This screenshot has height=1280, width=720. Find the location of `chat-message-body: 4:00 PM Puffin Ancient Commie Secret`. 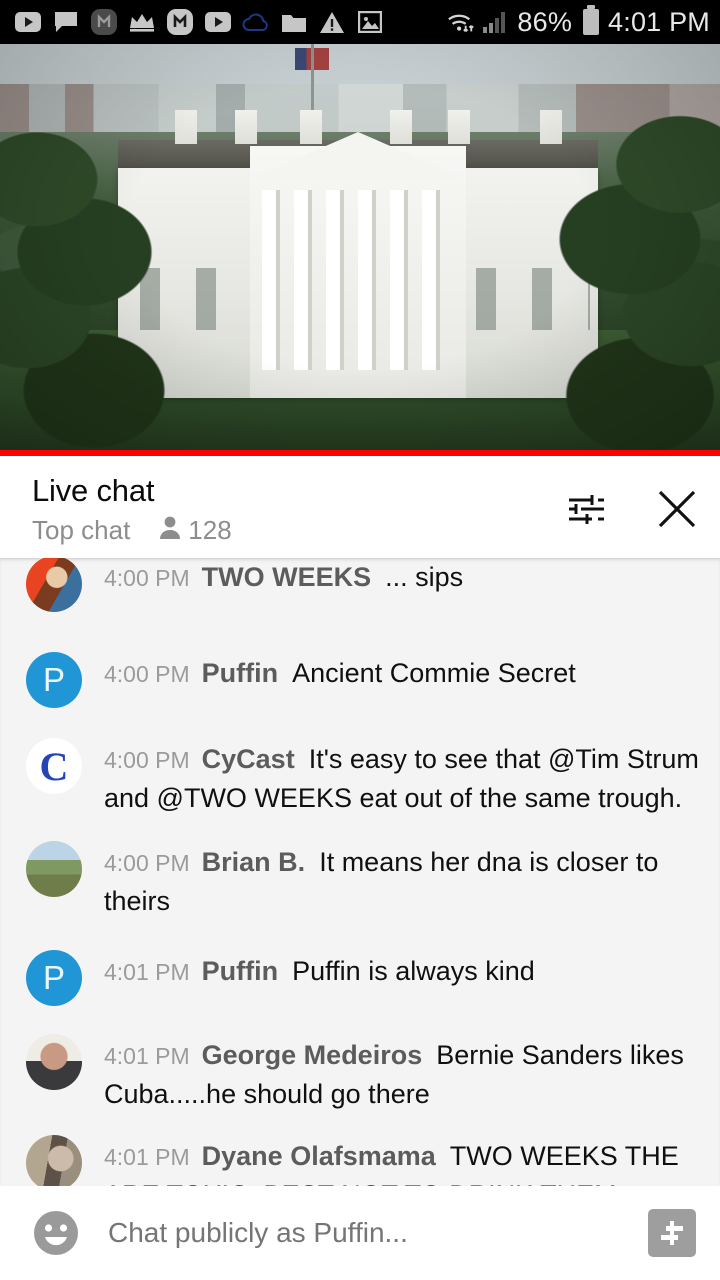

chat-message-body: 4:00 PM Puffin Ancient Commie Secret is located at coordinates (403, 671).